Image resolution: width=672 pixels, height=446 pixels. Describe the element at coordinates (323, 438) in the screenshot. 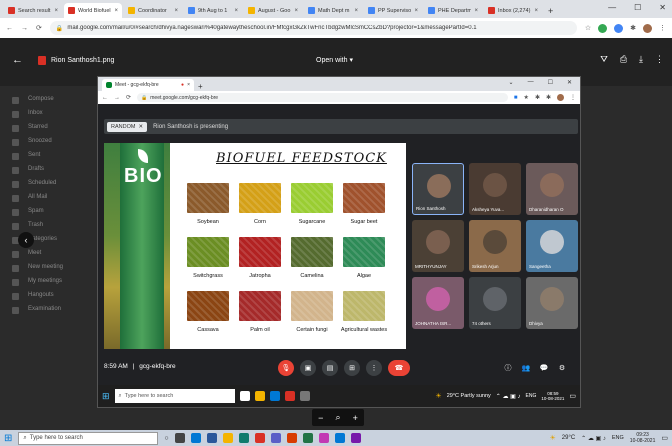

I see `app-icon` at that location.